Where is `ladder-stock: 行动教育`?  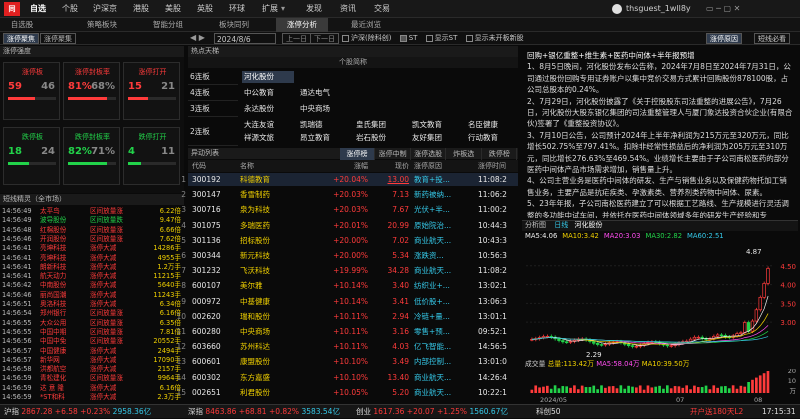 ladder-stock: 行动教育 is located at coordinates (492, 138).